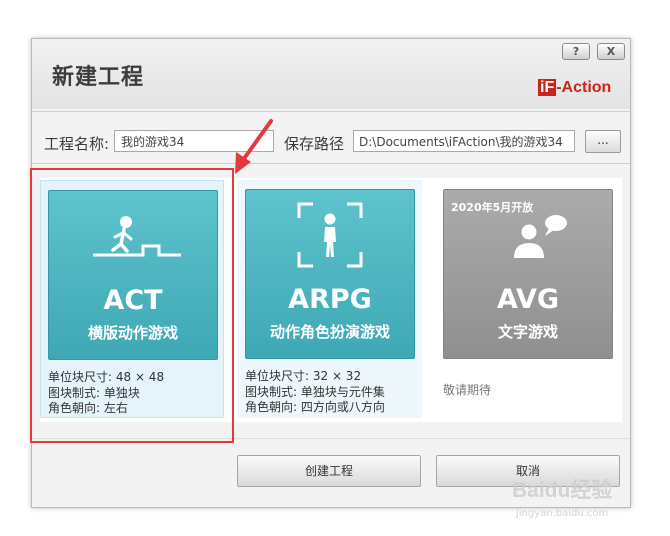 Image resolution: width=670 pixels, height=536 pixels. What do you see at coordinates (98, 77) in the screenshot?
I see `dialog-title: 新建工程` at bounding box center [98, 77].